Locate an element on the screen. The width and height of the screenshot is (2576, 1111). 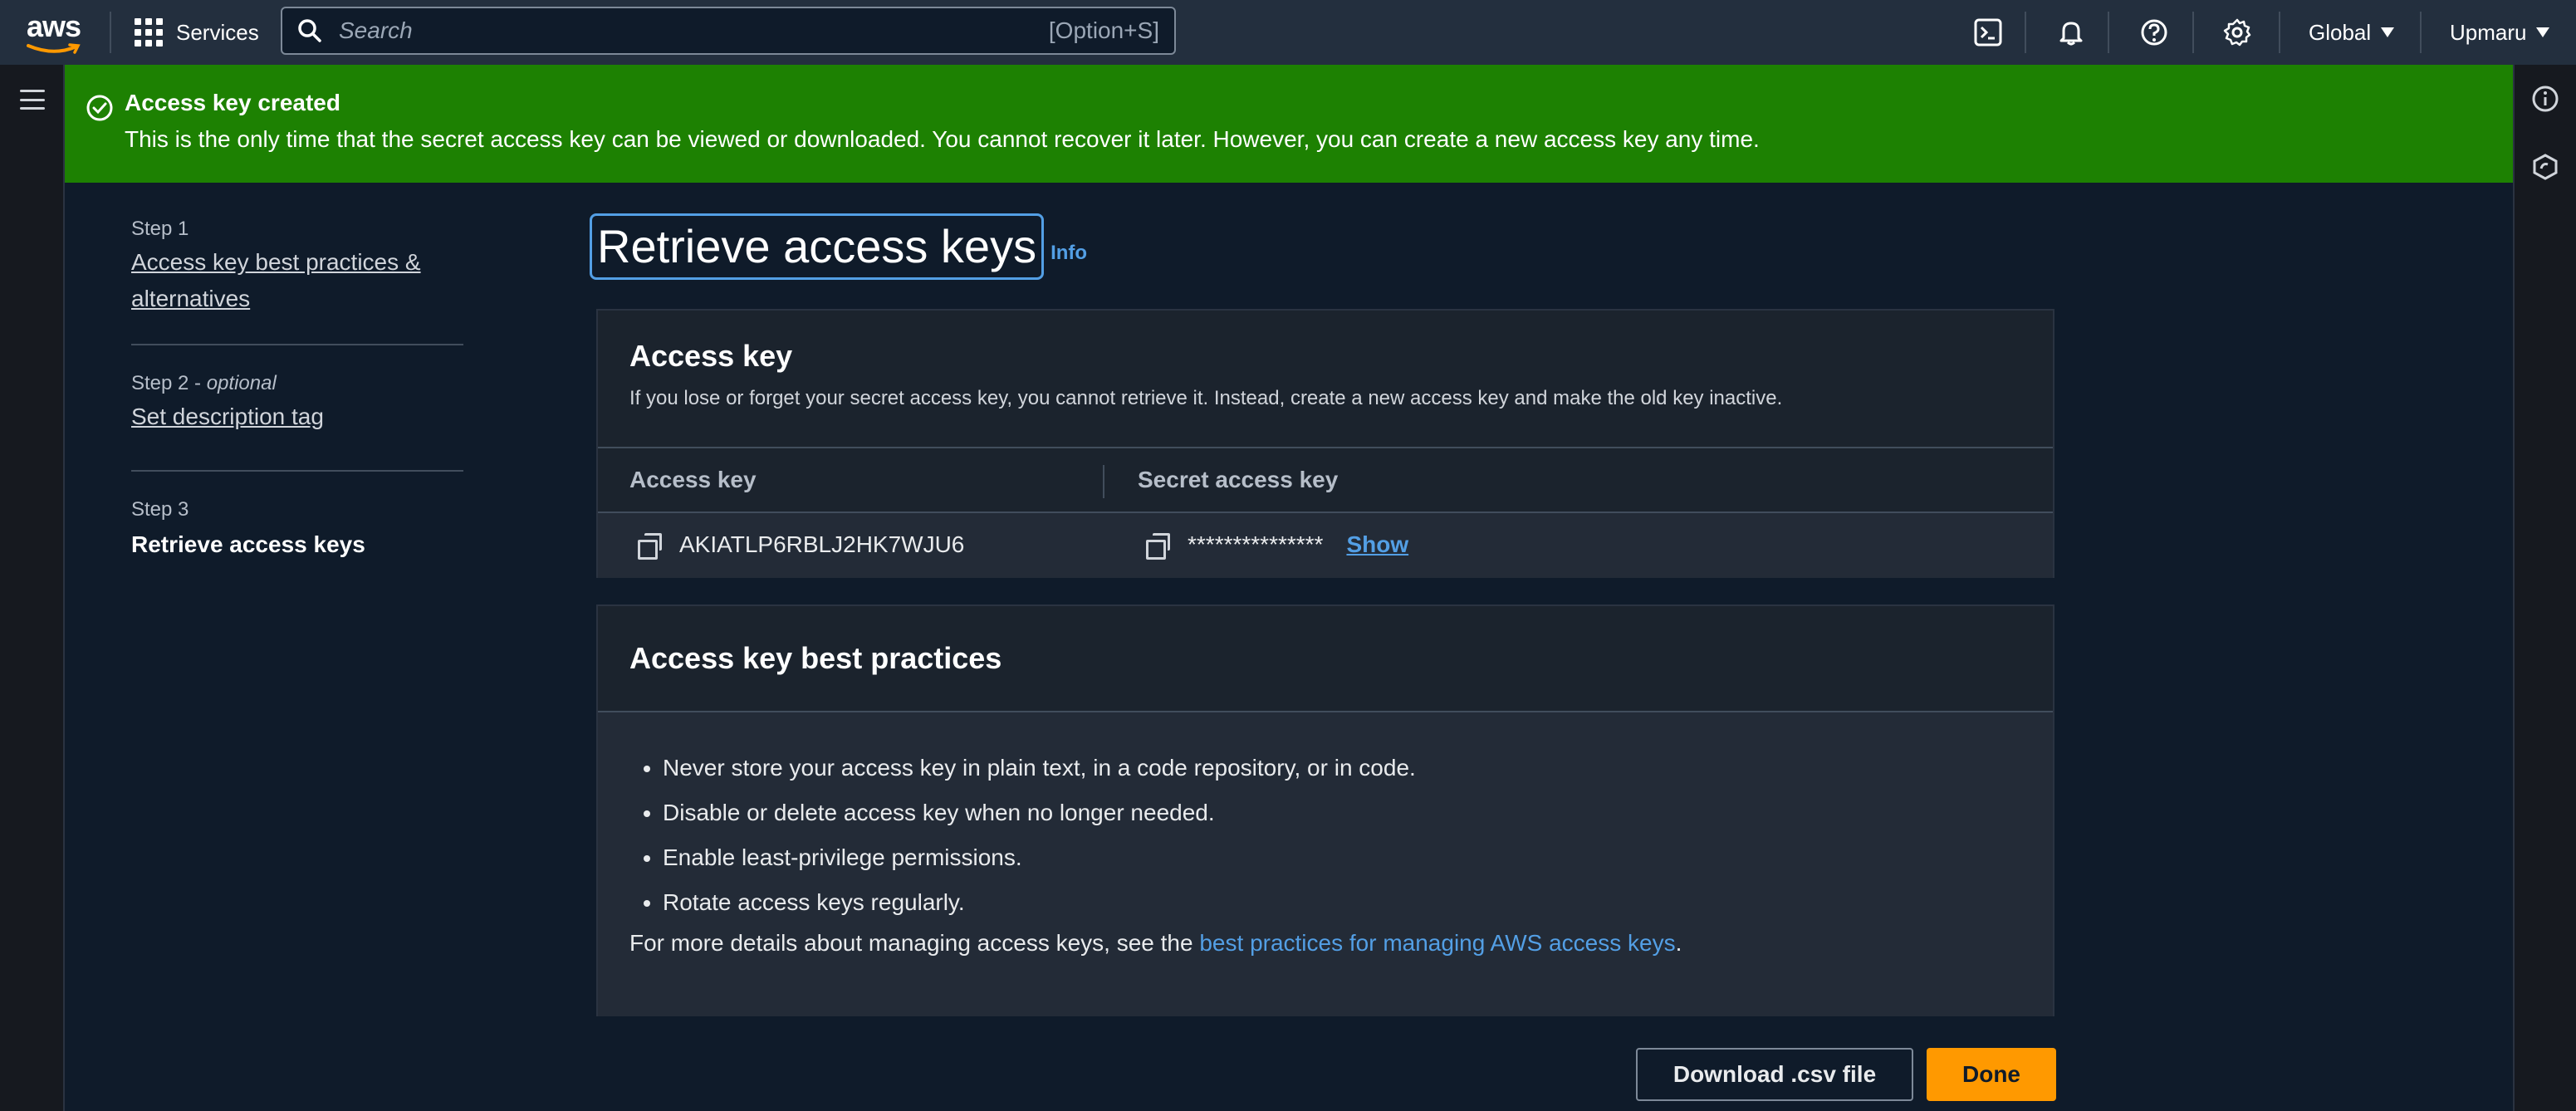
search-icon is located at coordinates (309, 30).